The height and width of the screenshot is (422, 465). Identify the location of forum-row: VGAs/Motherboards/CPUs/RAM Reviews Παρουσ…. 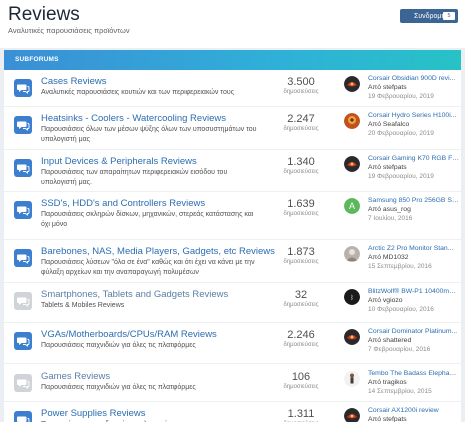
(232, 343).